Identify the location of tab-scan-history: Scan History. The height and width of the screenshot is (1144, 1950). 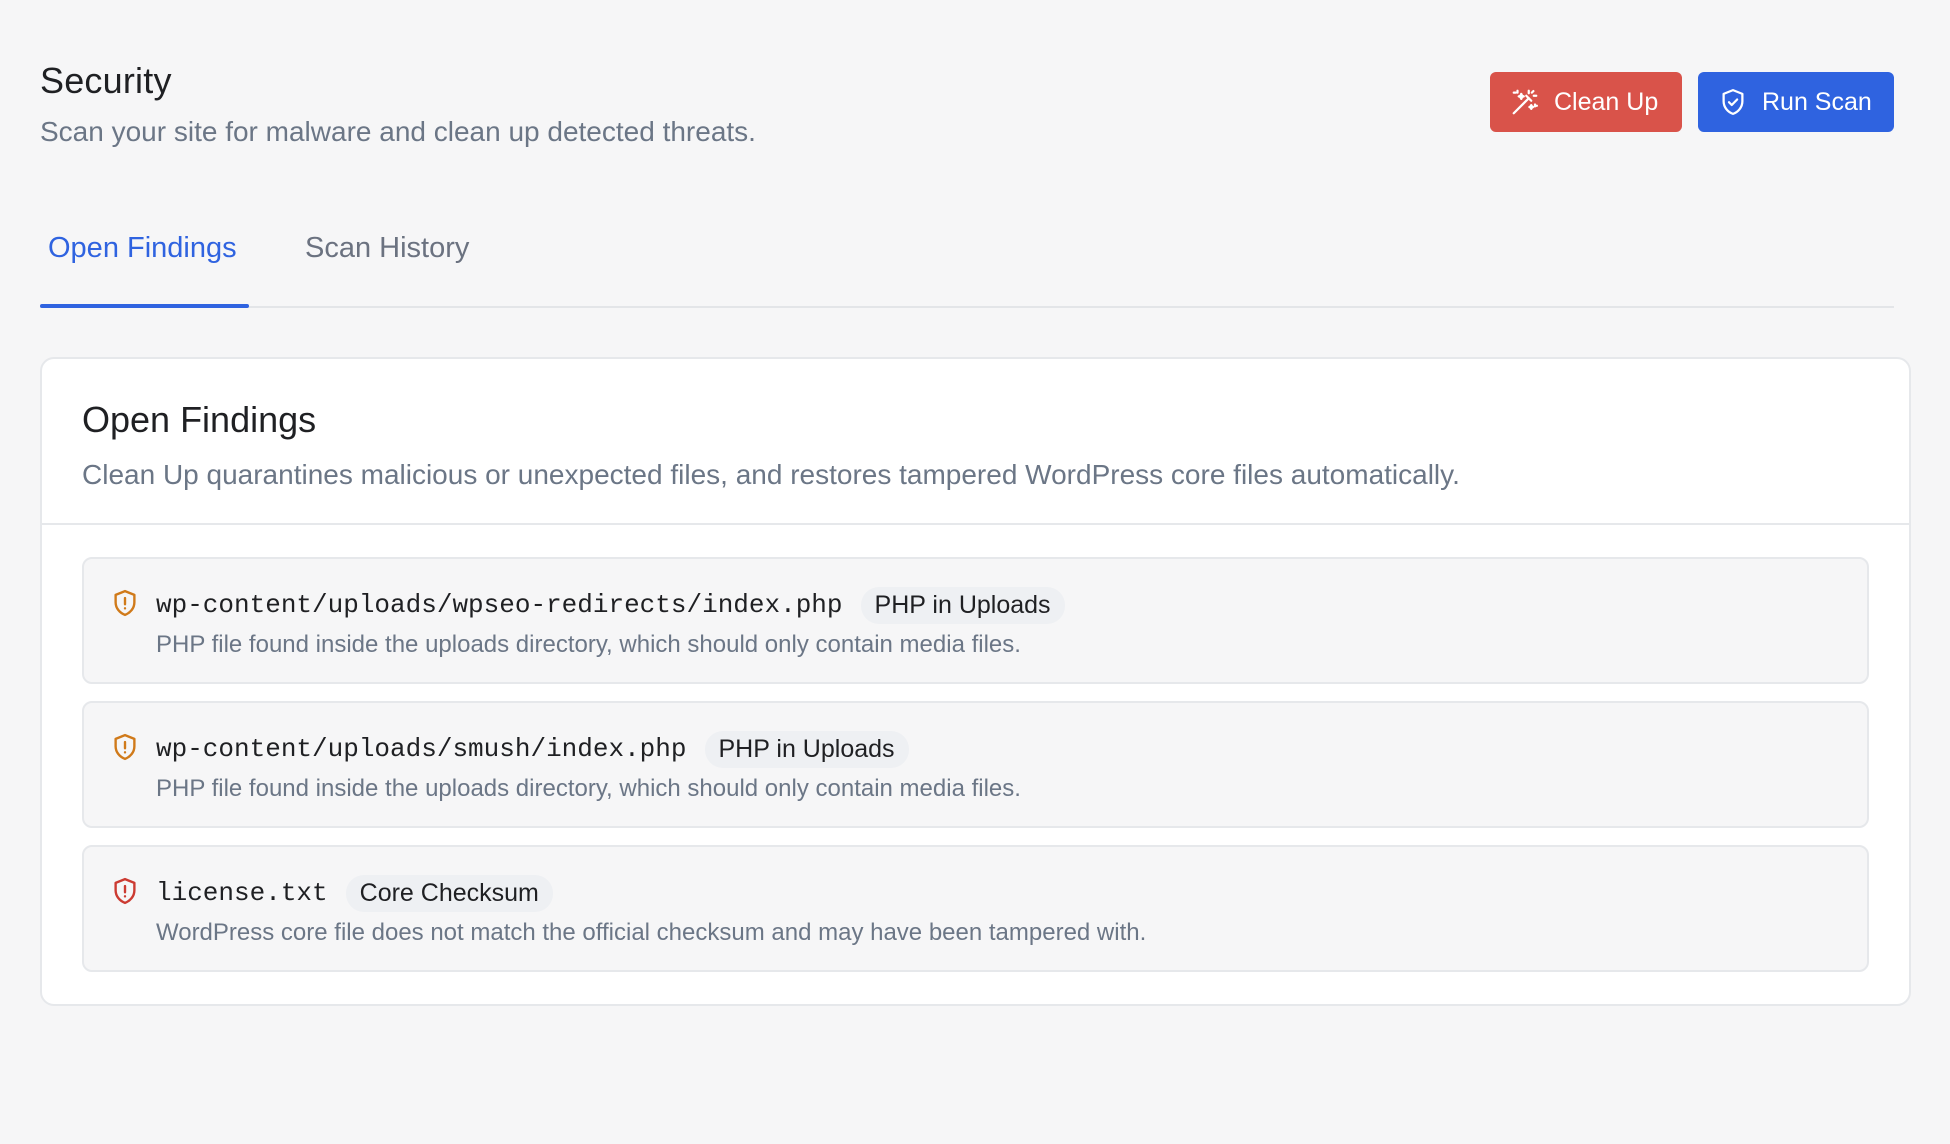
(387, 248).